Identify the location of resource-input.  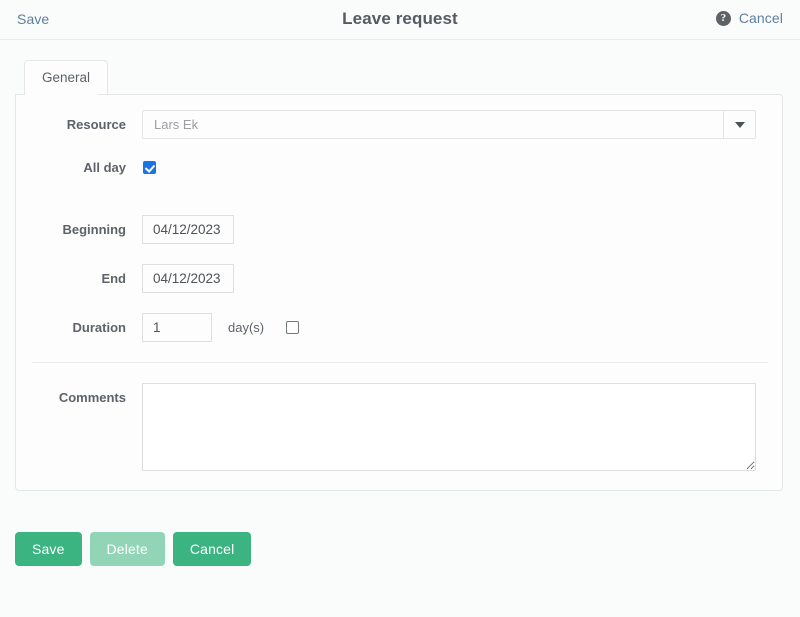
(432, 124).